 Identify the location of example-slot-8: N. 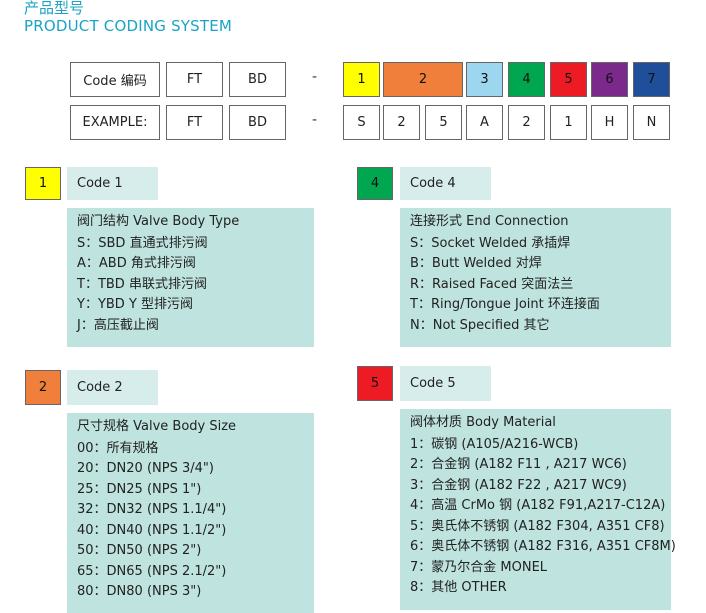
(651, 122).